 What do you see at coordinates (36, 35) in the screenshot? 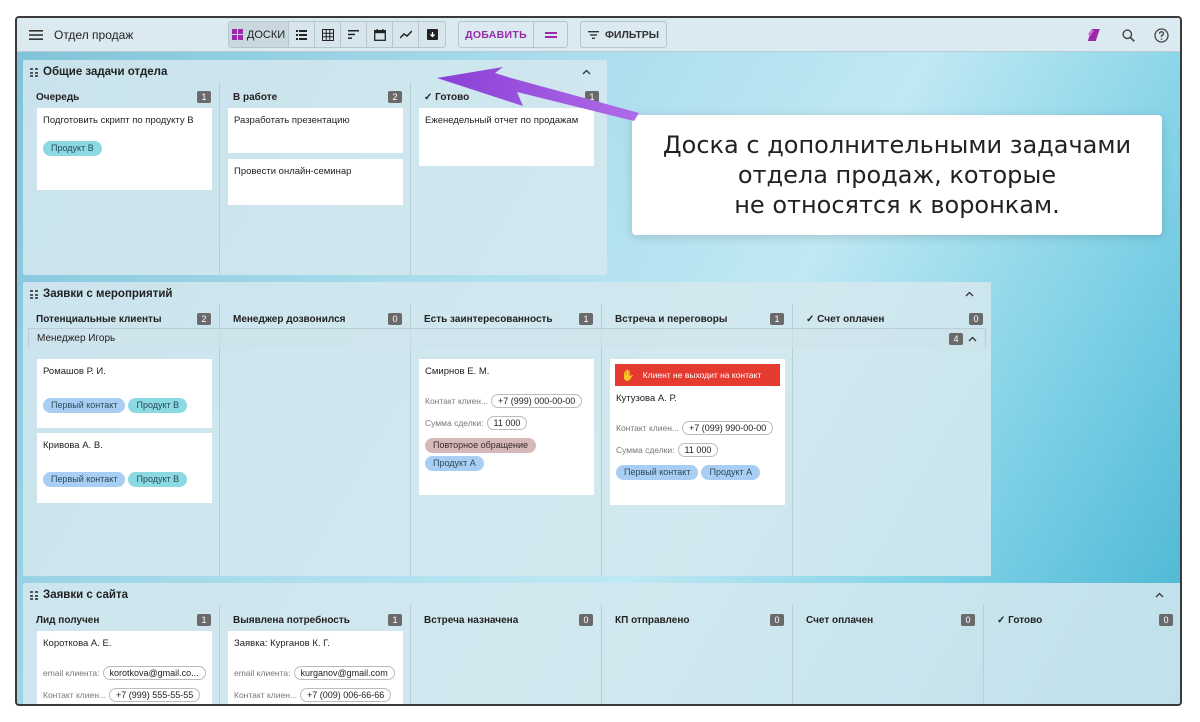
I see `menu-icon` at bounding box center [36, 35].